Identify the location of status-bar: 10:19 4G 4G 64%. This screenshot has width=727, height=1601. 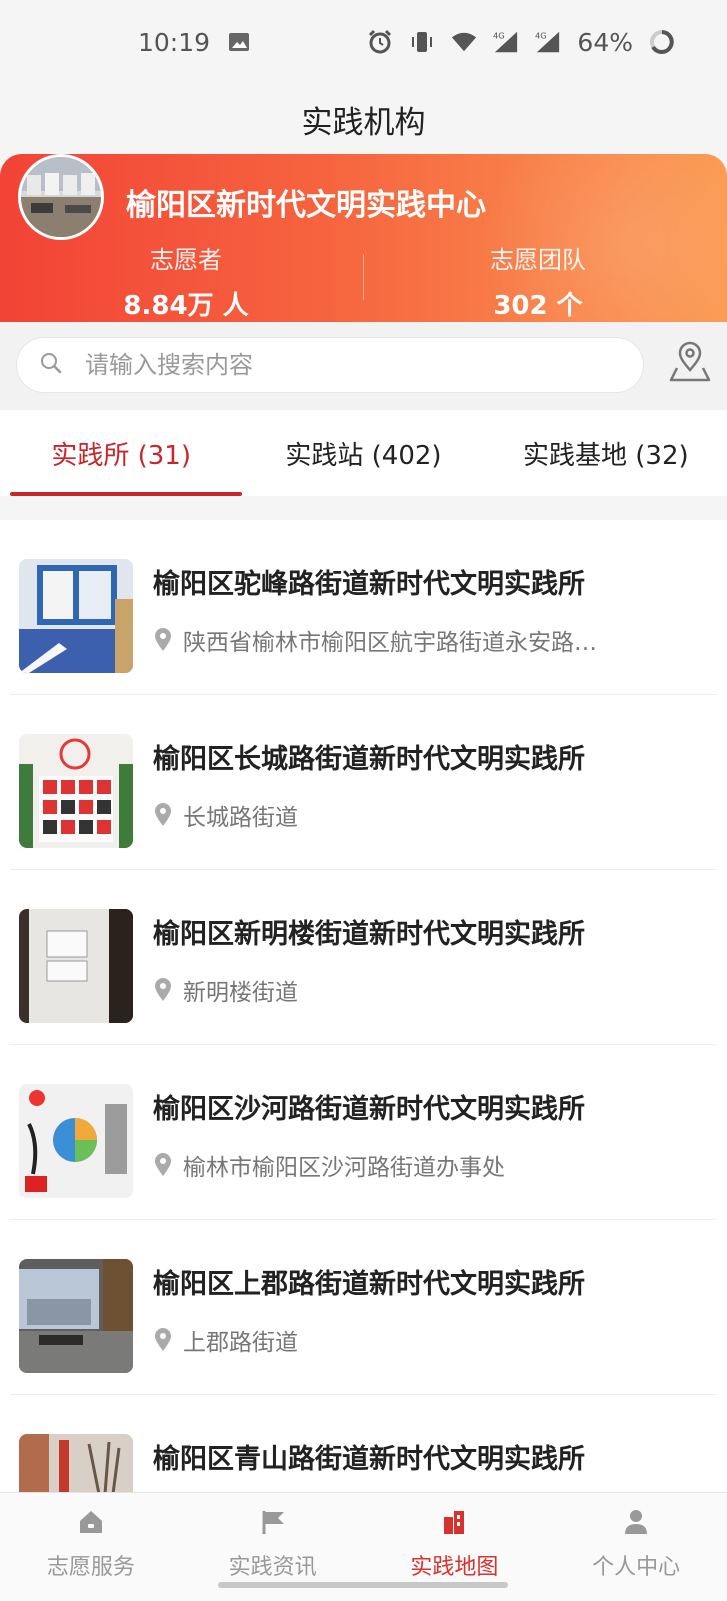
(363, 42).